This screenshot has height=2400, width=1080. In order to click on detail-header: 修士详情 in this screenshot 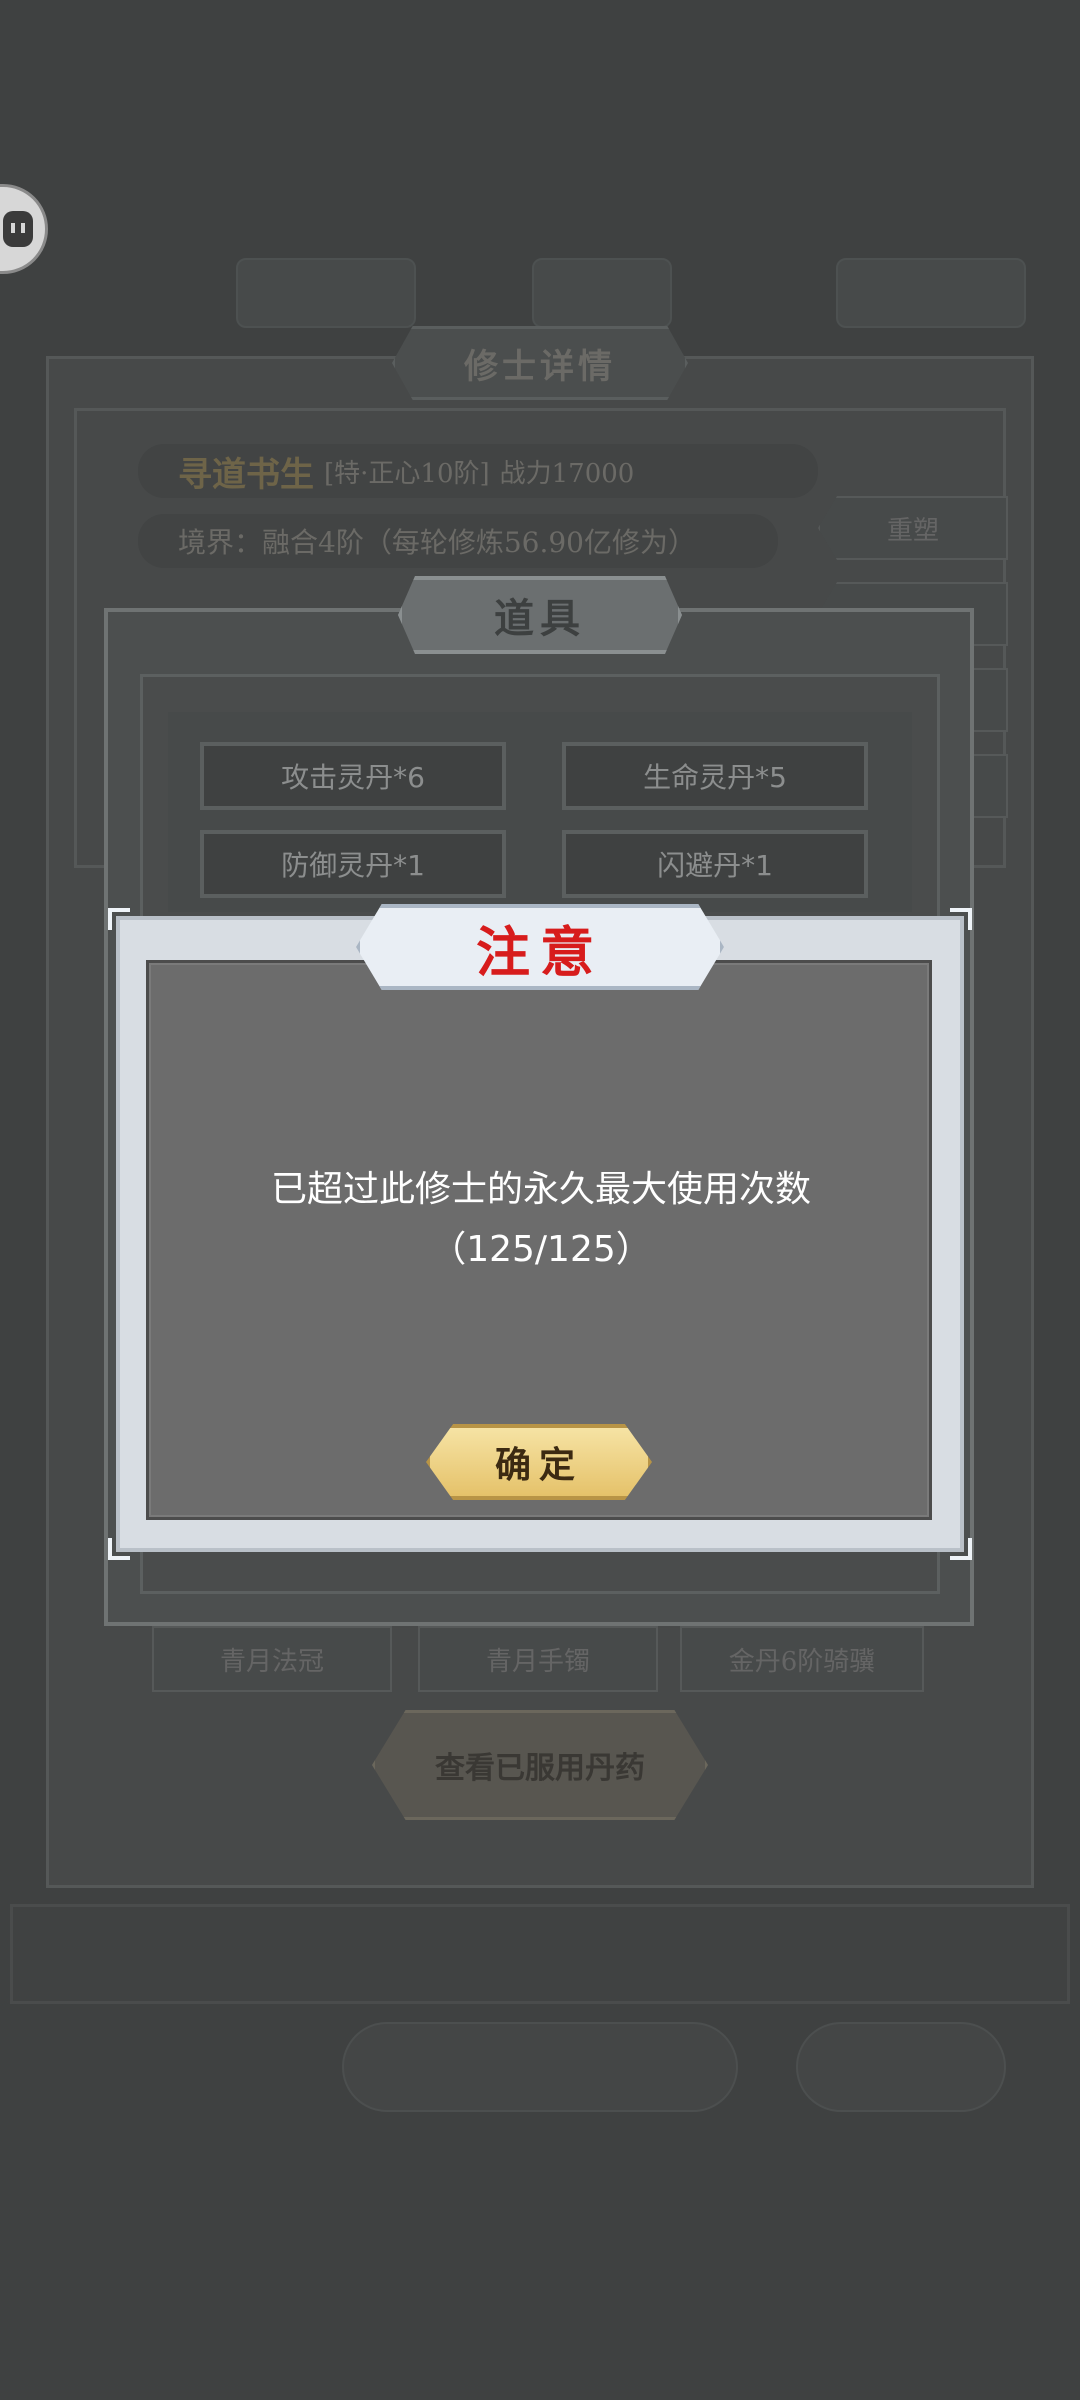, I will do `click(540, 363)`.